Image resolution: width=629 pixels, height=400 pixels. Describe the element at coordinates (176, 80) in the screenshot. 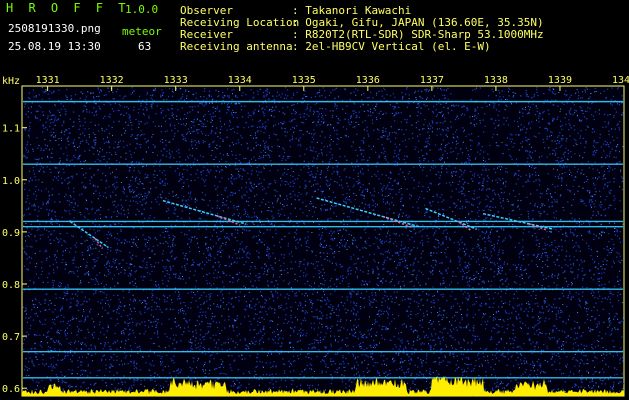

I see `x-tick-label: 1333` at that location.